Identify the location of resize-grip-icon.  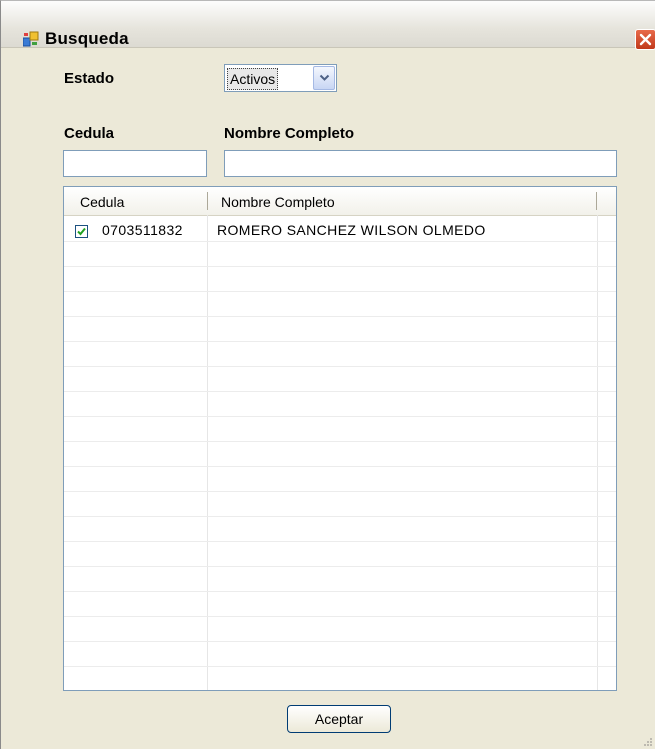
(647, 741).